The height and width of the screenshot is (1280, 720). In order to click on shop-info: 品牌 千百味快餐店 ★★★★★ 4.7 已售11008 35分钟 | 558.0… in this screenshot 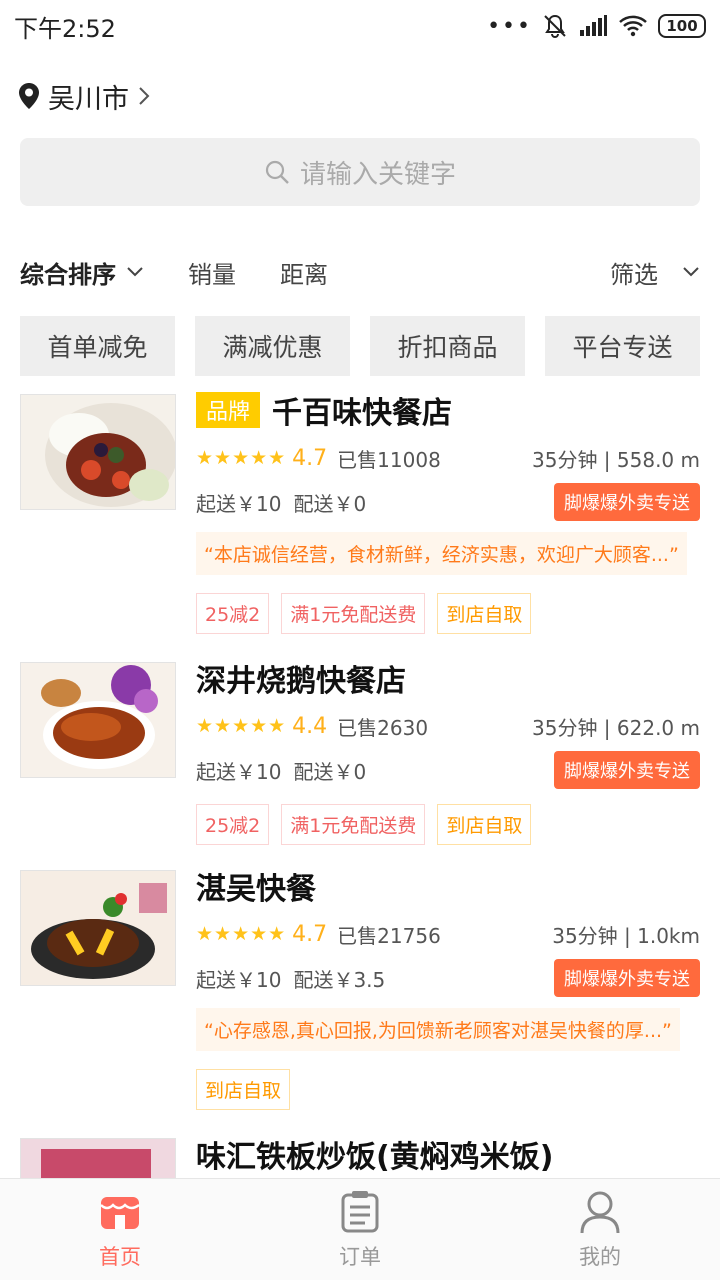, I will do `click(448, 511)`.